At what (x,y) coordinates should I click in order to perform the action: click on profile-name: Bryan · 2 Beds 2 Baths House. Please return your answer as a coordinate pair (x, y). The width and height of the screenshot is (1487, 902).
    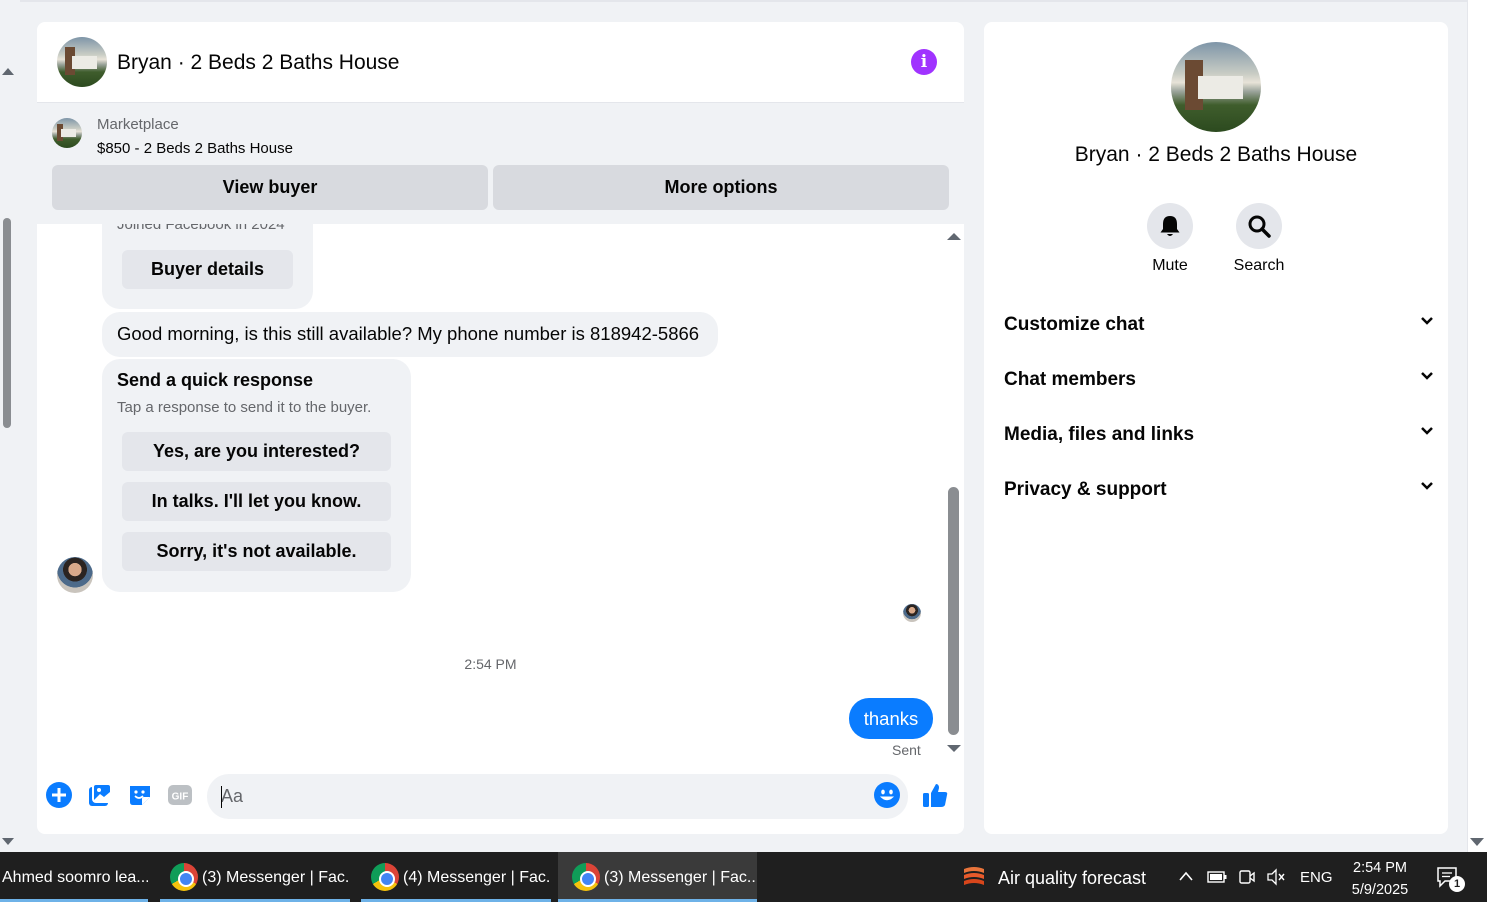
    Looking at the image, I should click on (1216, 154).